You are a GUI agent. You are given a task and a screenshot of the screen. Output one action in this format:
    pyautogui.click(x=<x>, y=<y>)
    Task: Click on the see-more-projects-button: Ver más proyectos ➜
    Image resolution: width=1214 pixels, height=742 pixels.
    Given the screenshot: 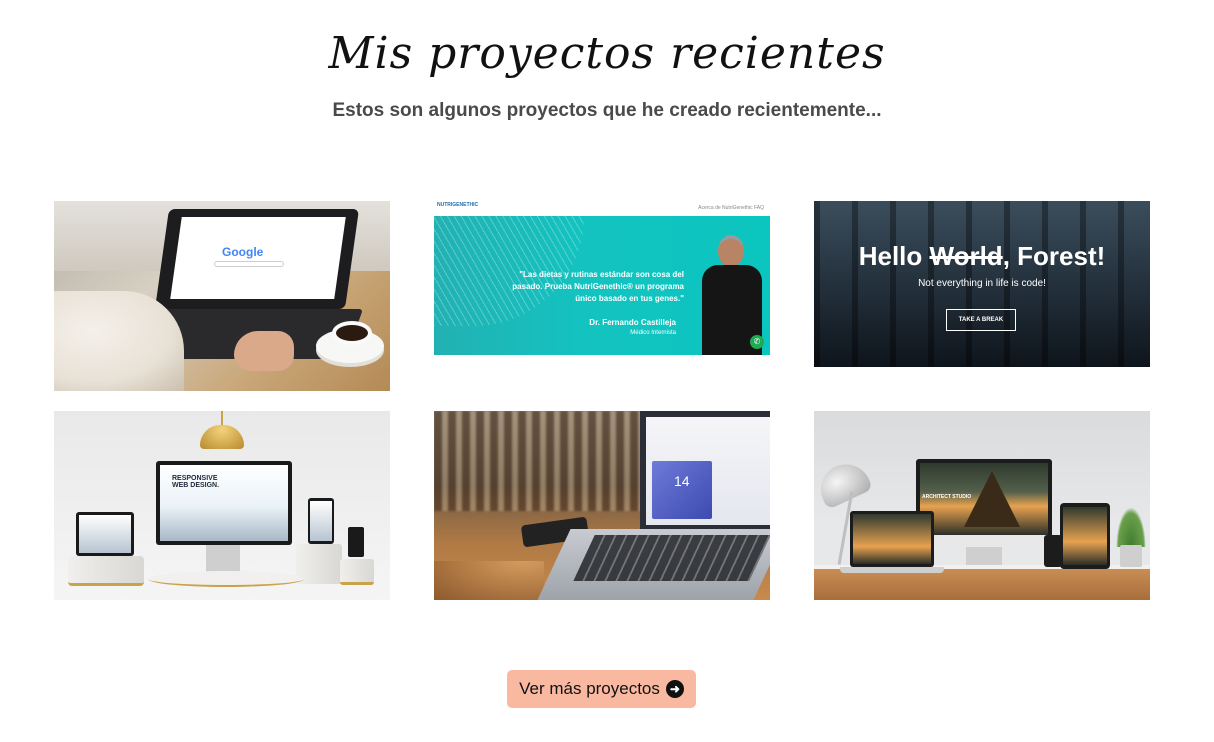 What is the action you would take?
    pyautogui.click(x=601, y=689)
    